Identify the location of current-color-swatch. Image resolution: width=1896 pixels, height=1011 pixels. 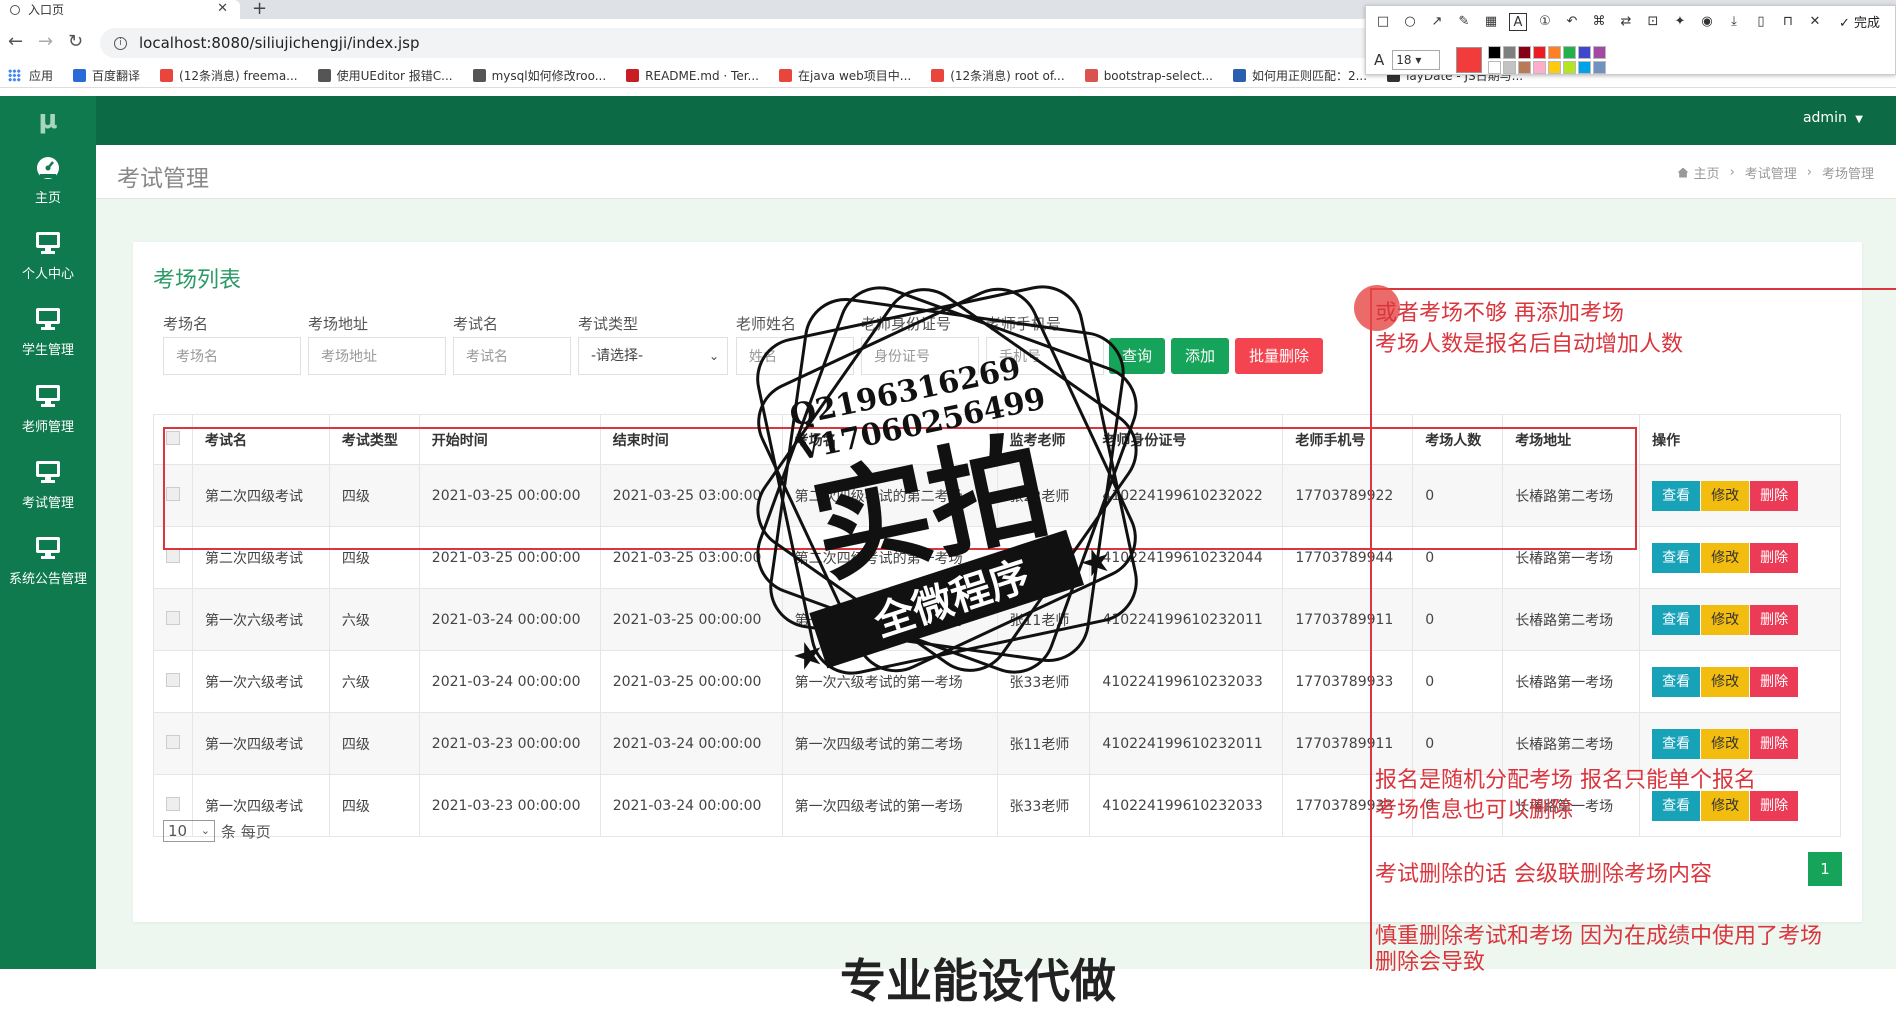
(1469, 60).